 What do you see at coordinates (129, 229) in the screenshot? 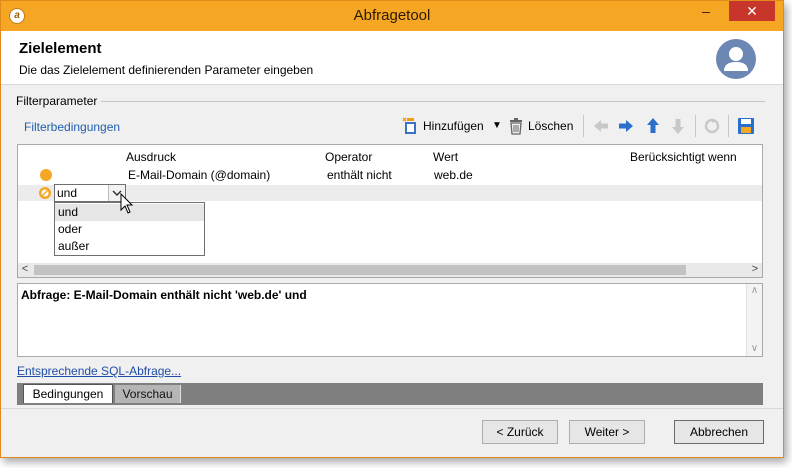
I see `dropdown-option-oder: oder` at bounding box center [129, 229].